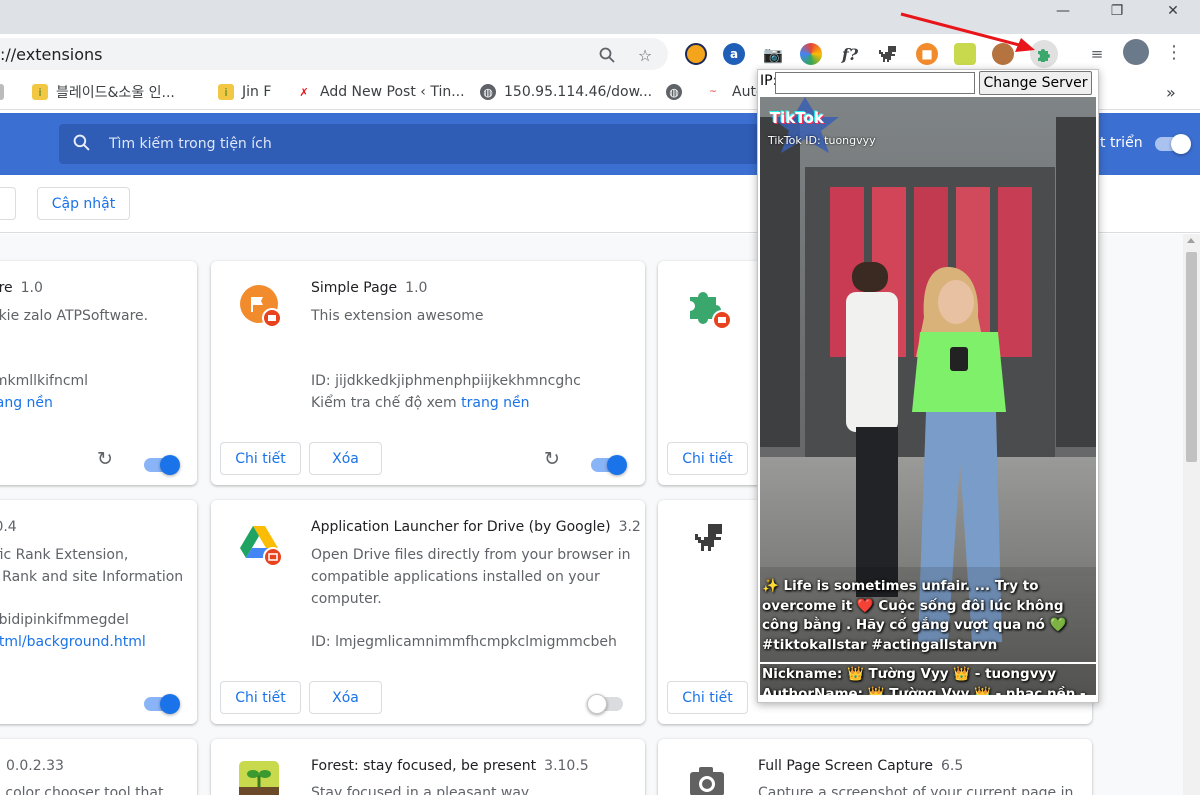 This screenshot has width=1200, height=795. Describe the element at coordinates (607, 55) in the screenshot. I see `zoom-icon` at that location.